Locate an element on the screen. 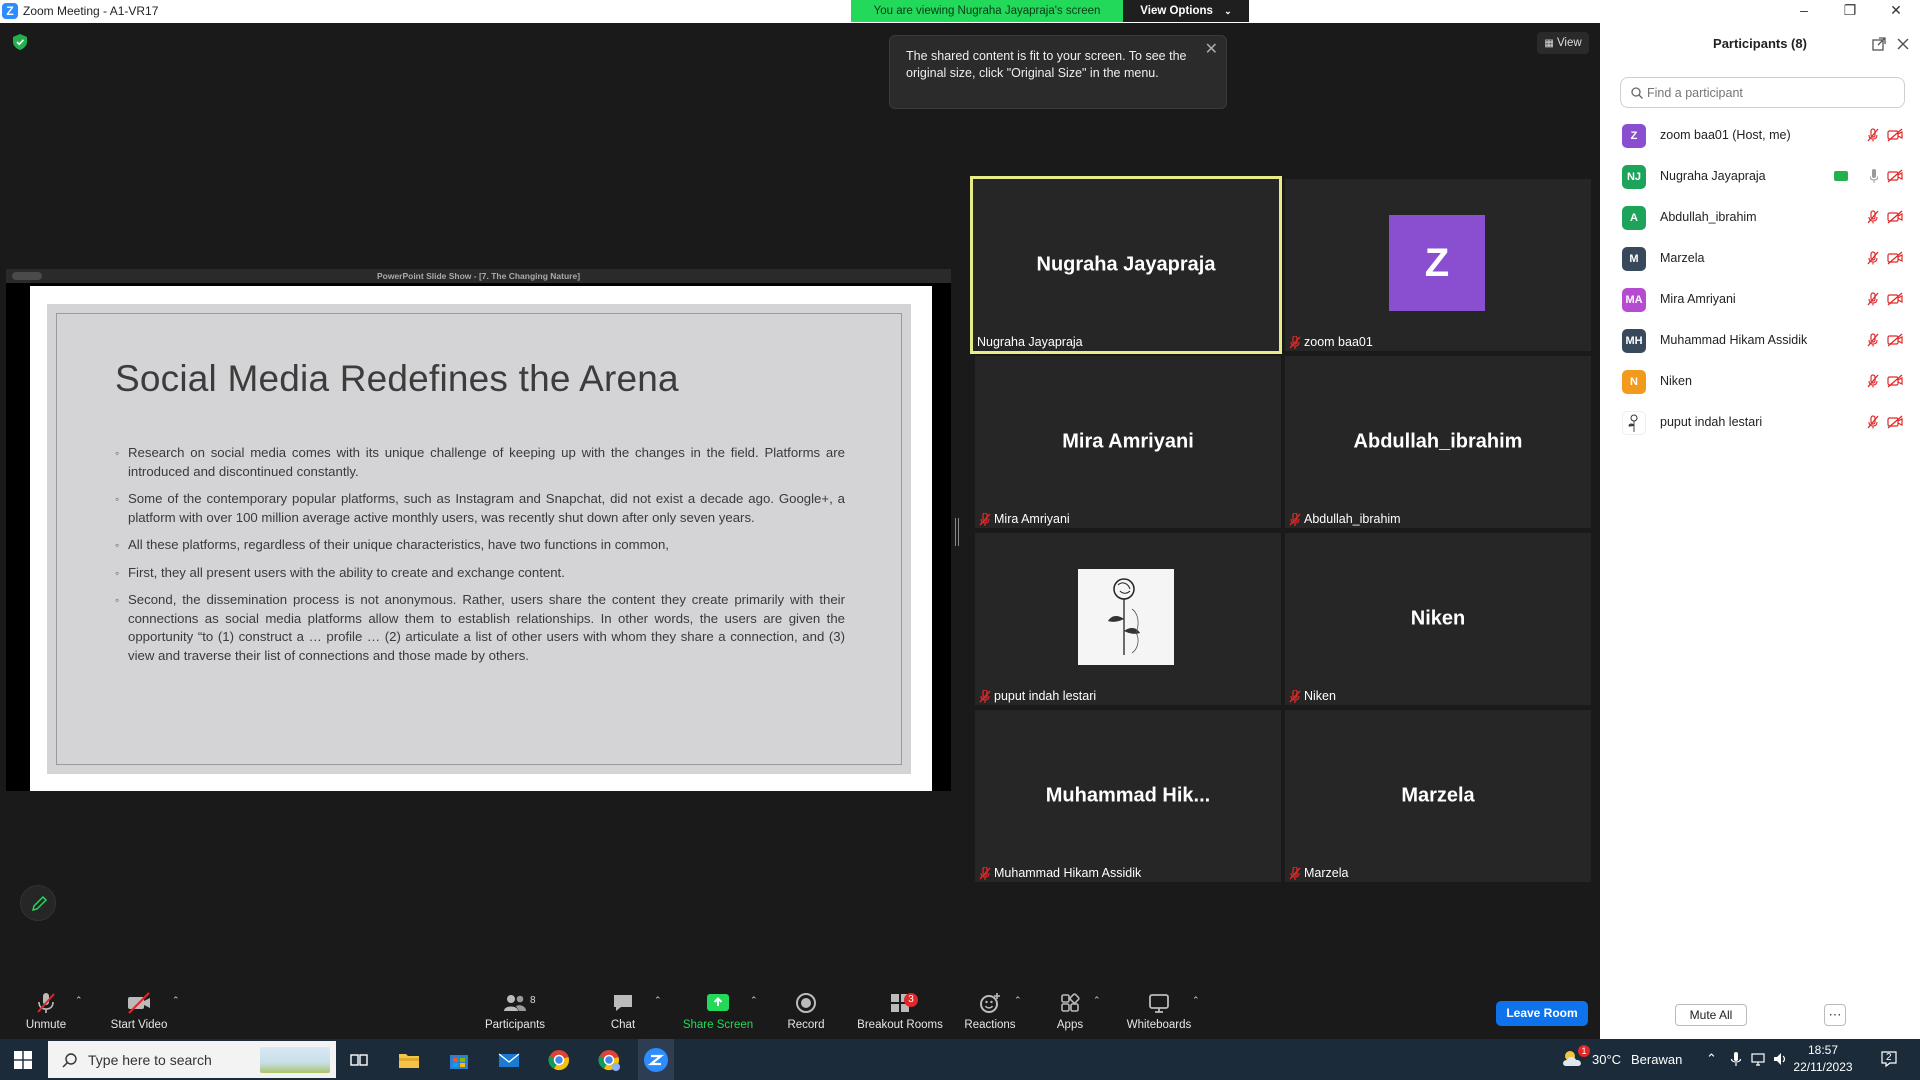  avatar: N is located at coordinates (1634, 382).